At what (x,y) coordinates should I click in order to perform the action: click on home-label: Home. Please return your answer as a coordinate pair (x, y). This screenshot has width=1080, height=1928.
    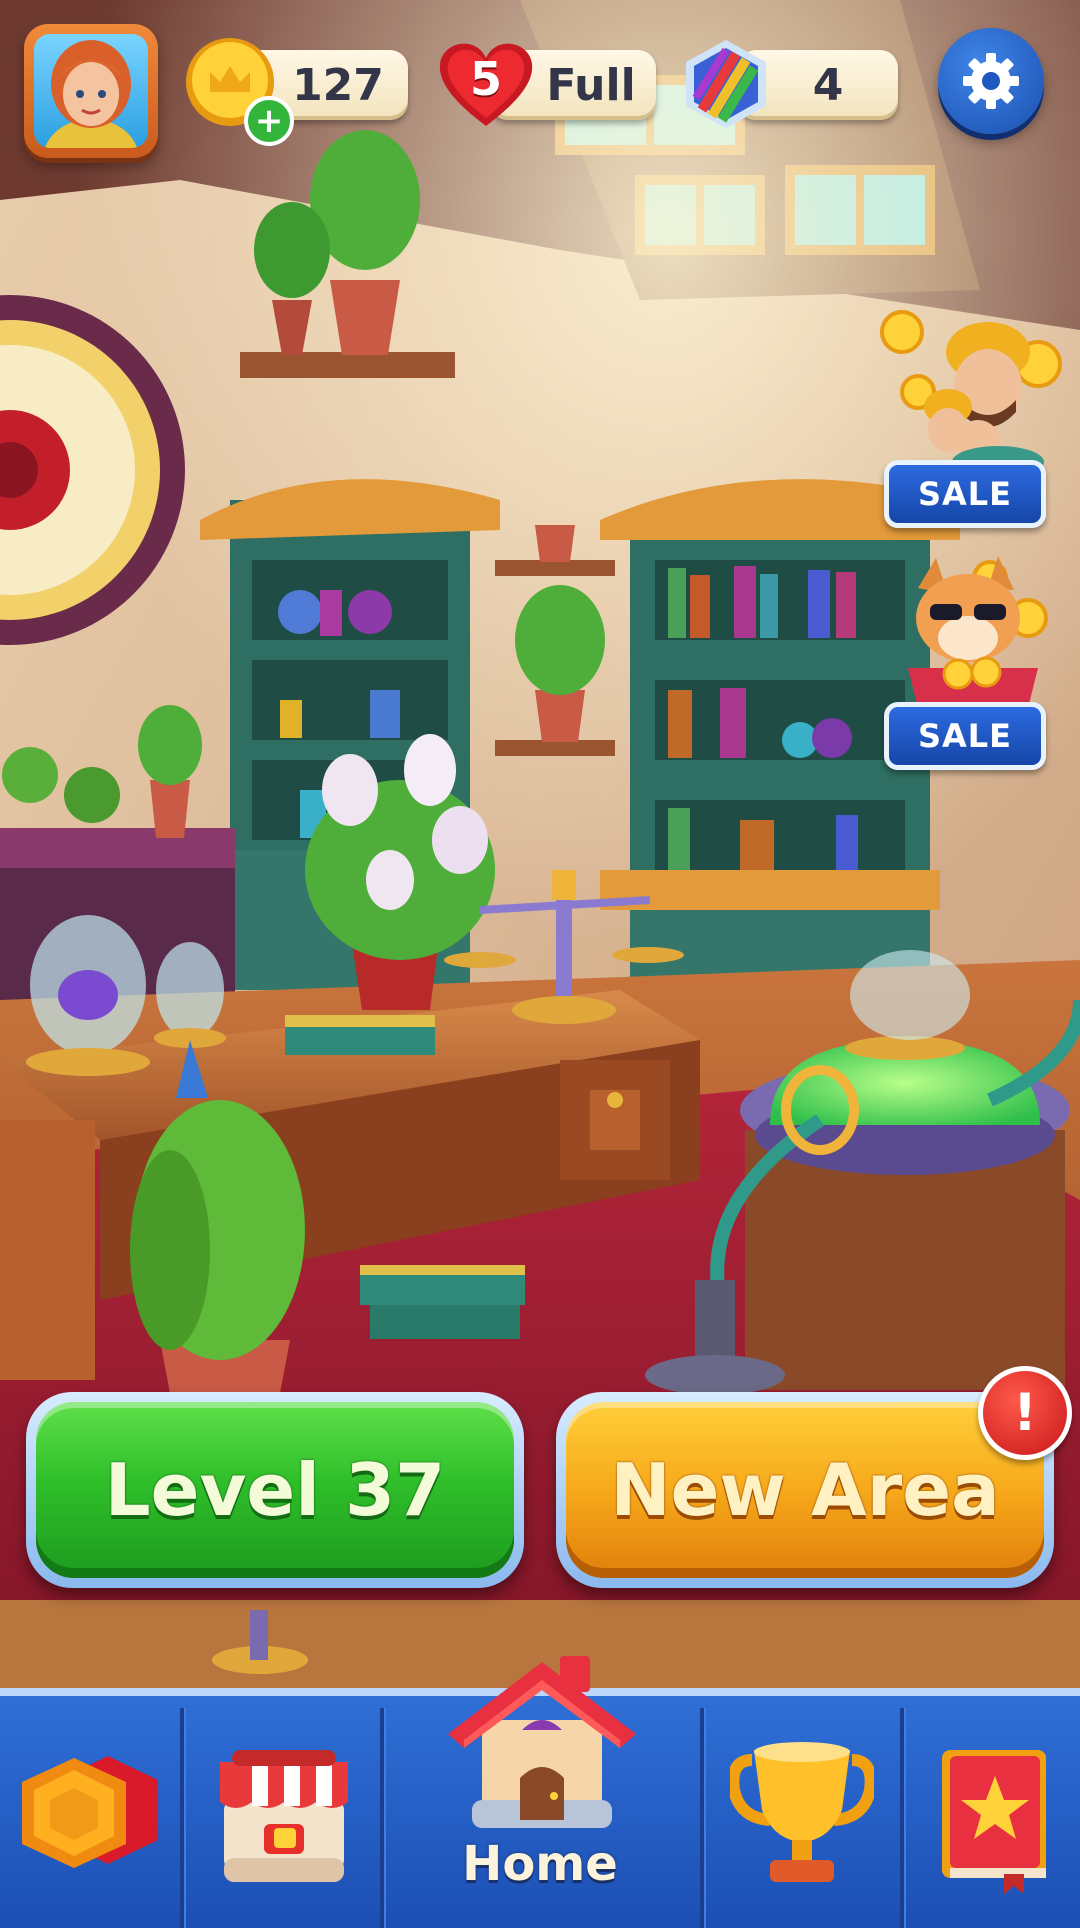
    Looking at the image, I should click on (540, 1864).